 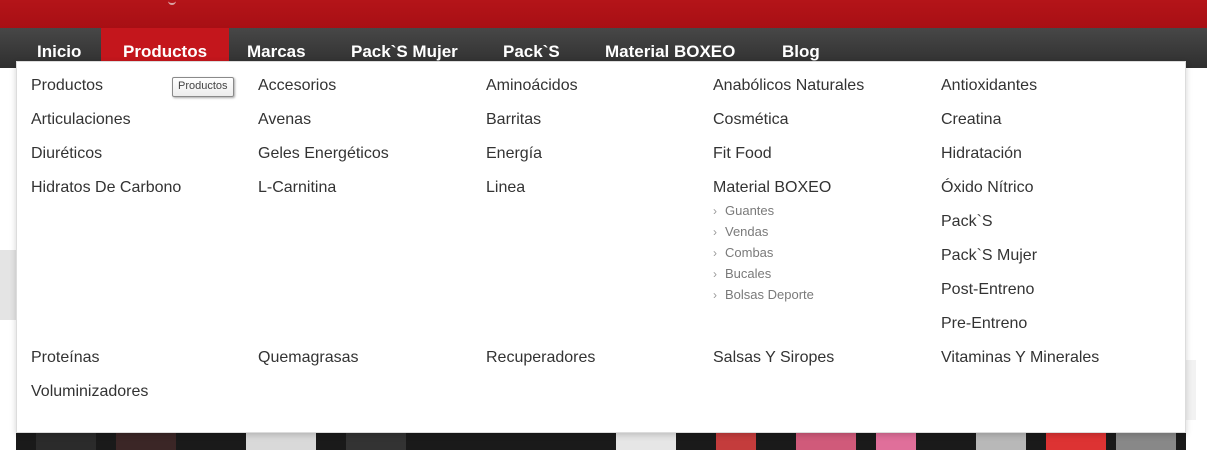 I want to click on submenu-item-bolsas-deporte: › Bolsas Deporte, so click(x=763, y=295).